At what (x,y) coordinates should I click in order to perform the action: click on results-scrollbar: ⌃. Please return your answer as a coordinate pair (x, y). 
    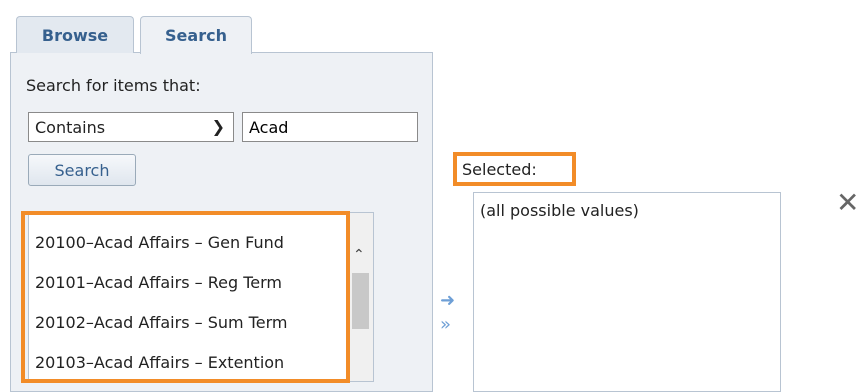
    Looking at the image, I should click on (360, 297).